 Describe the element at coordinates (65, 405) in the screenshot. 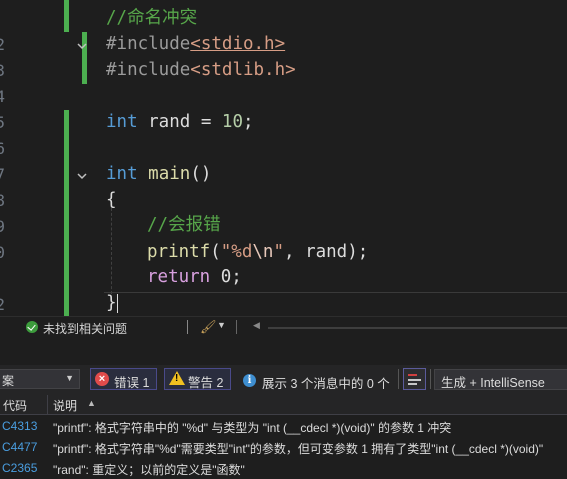

I see `column-header-description: 说明` at that location.